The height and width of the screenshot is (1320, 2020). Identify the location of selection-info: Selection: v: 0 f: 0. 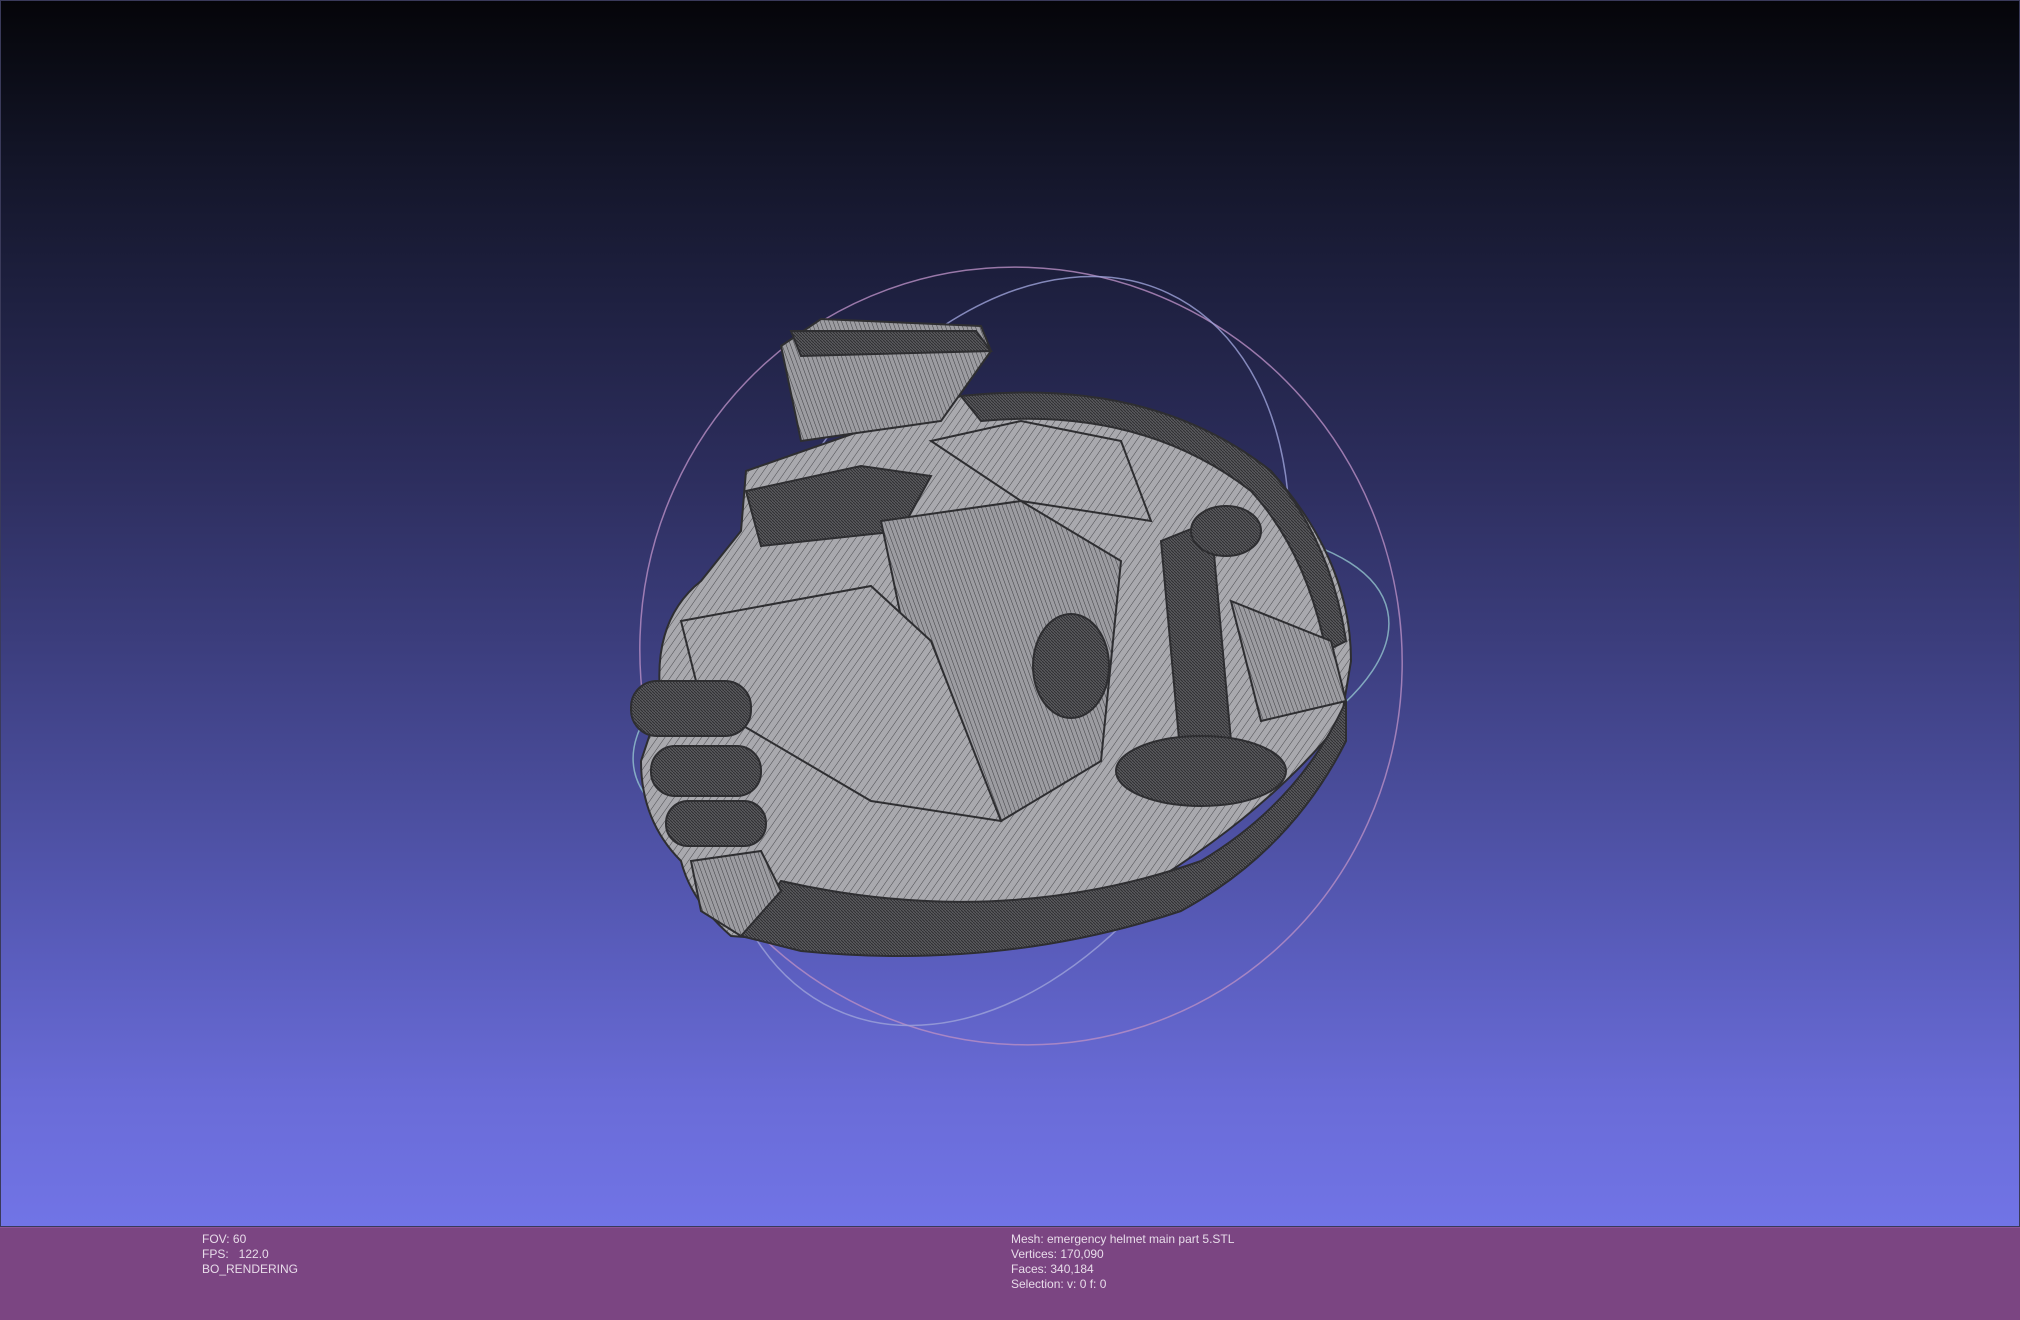
(1059, 1284).